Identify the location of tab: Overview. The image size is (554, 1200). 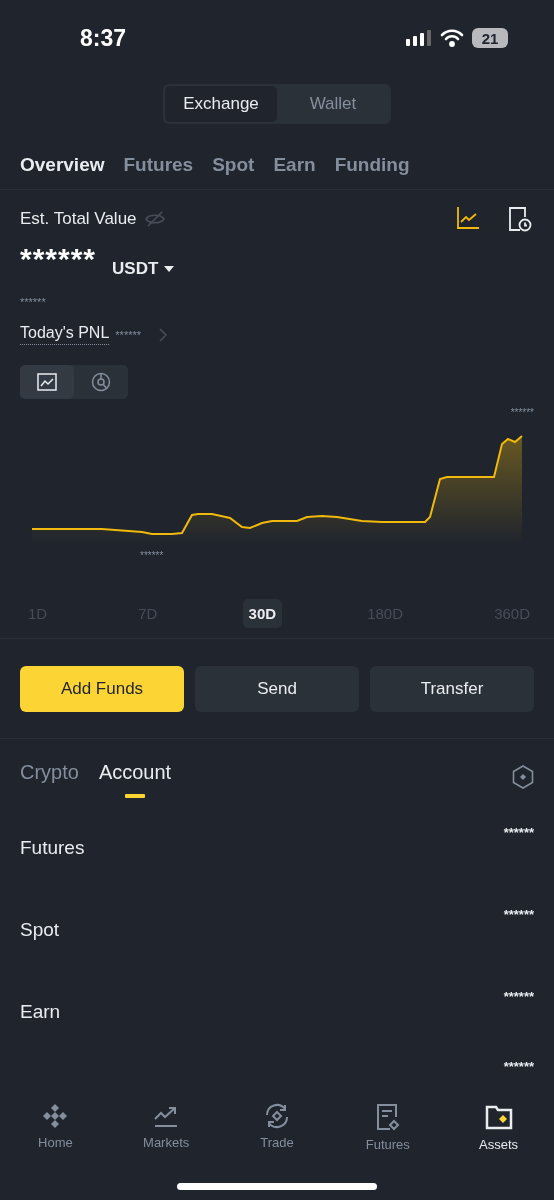
(62, 164).